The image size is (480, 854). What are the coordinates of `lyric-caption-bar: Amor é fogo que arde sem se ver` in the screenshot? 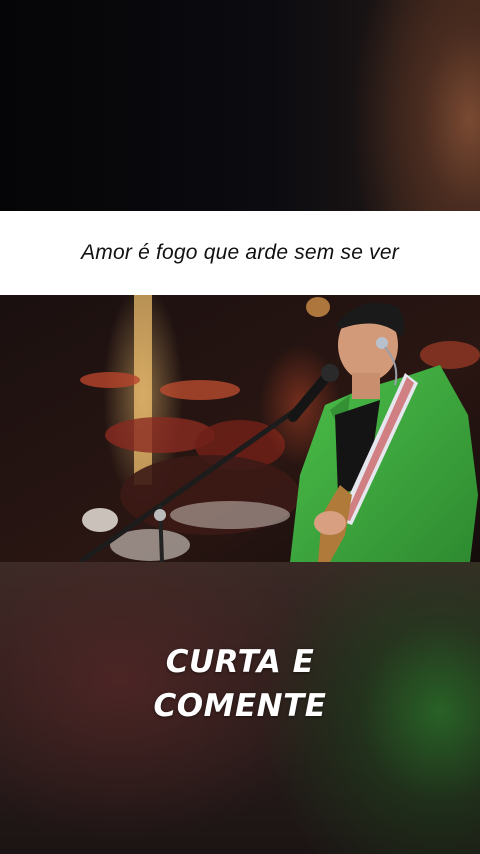 It's located at (240, 253).